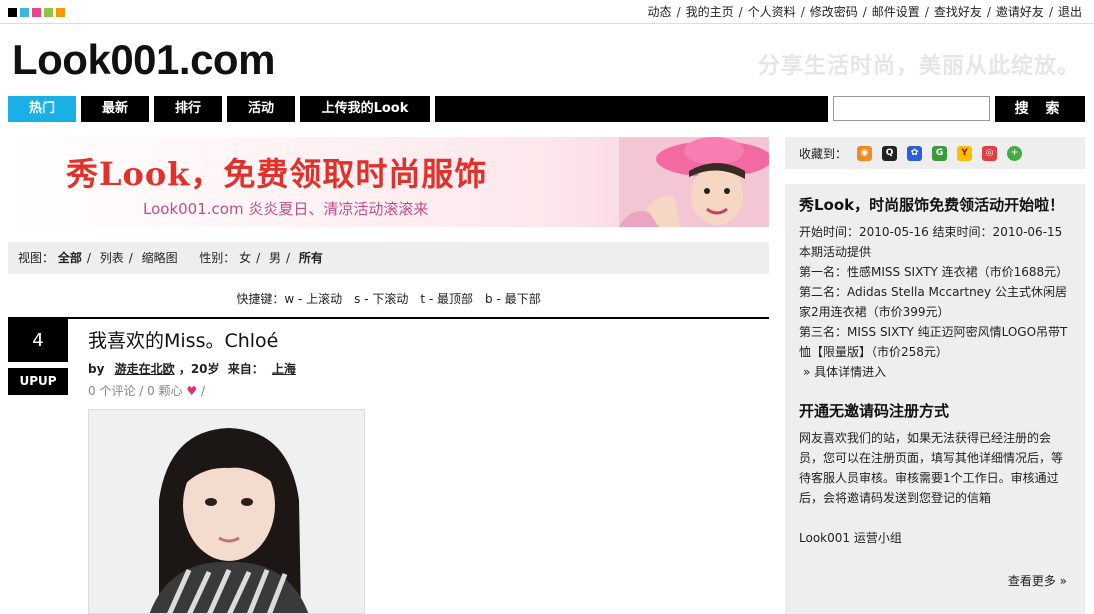 The width and height of the screenshot is (1094, 614). Describe the element at coordinates (915, 153) in the screenshot. I see `baidu-icon: ✿` at that location.